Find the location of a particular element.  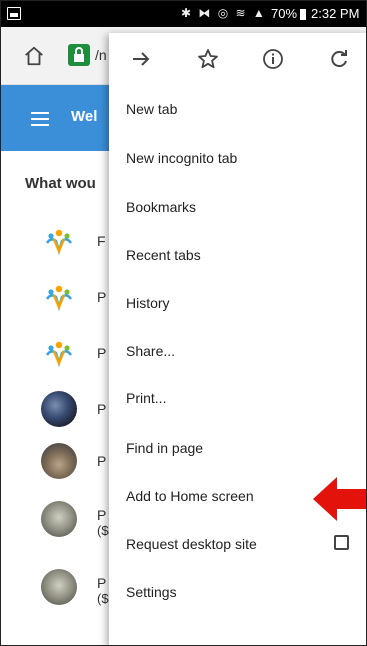

lunch-logo-icon is located at coordinates (59, 241).